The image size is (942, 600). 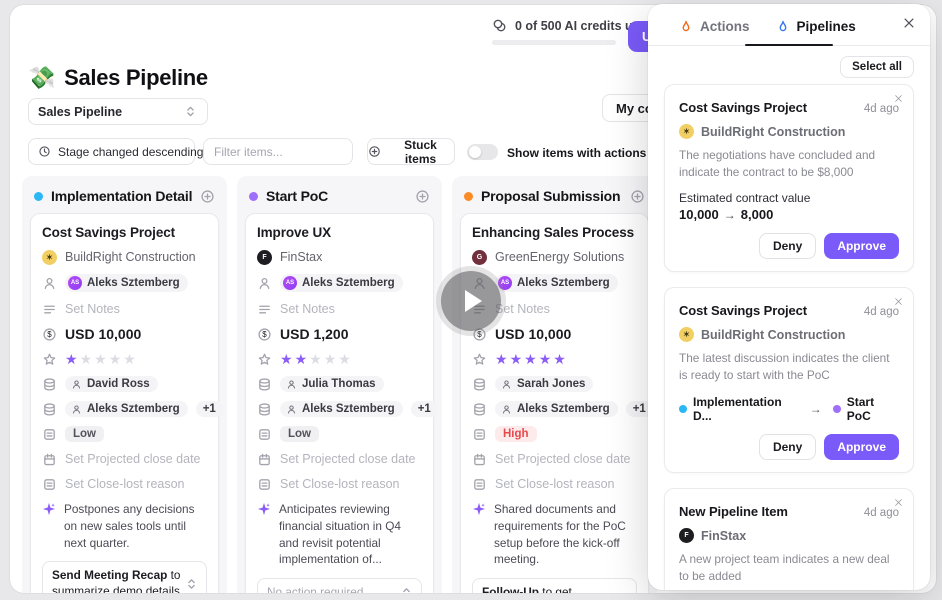 I want to click on card-title: Cost Savings Project, so click(x=109, y=232).